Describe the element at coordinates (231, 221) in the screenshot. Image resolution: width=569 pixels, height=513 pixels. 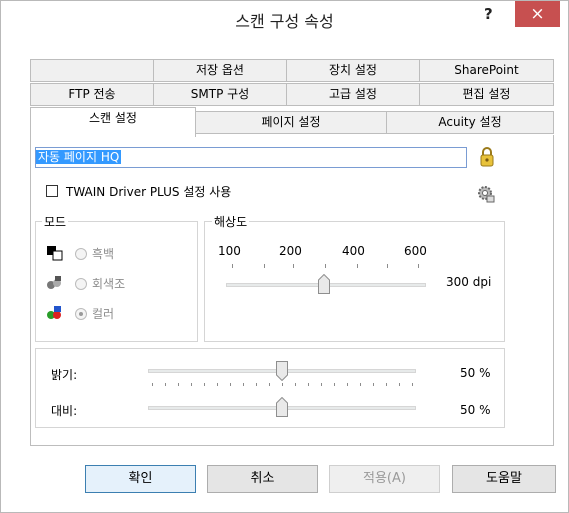
I see `resolution-legend: 해상도` at that location.